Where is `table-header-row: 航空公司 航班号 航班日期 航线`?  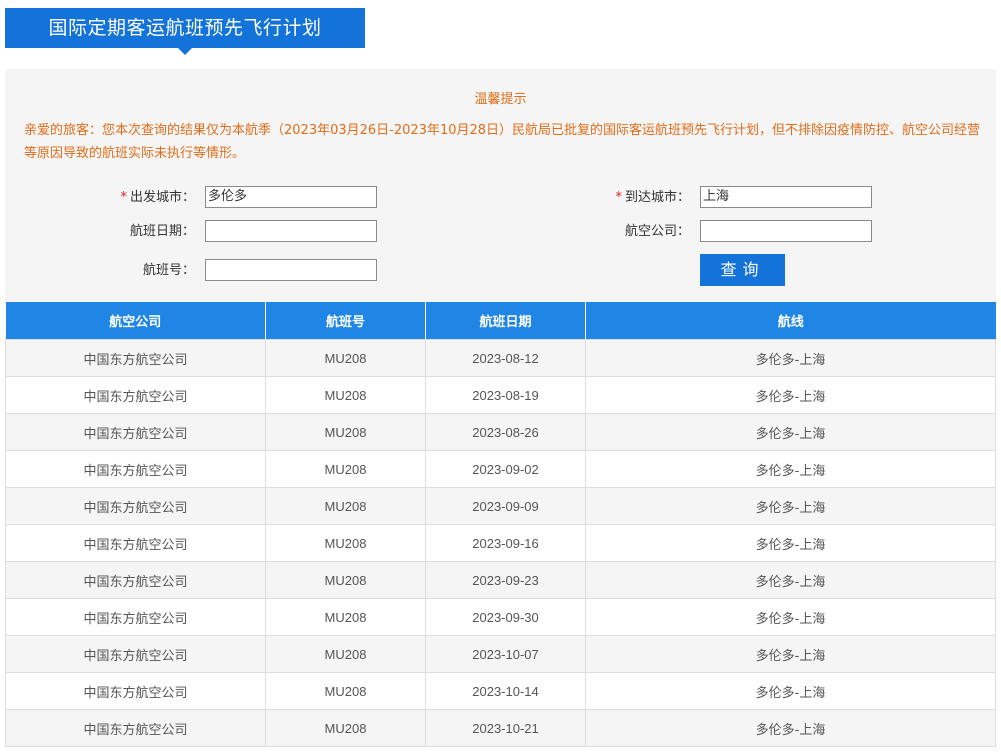
table-header-row: 航空公司 航班号 航班日期 航线 is located at coordinates (500, 321).